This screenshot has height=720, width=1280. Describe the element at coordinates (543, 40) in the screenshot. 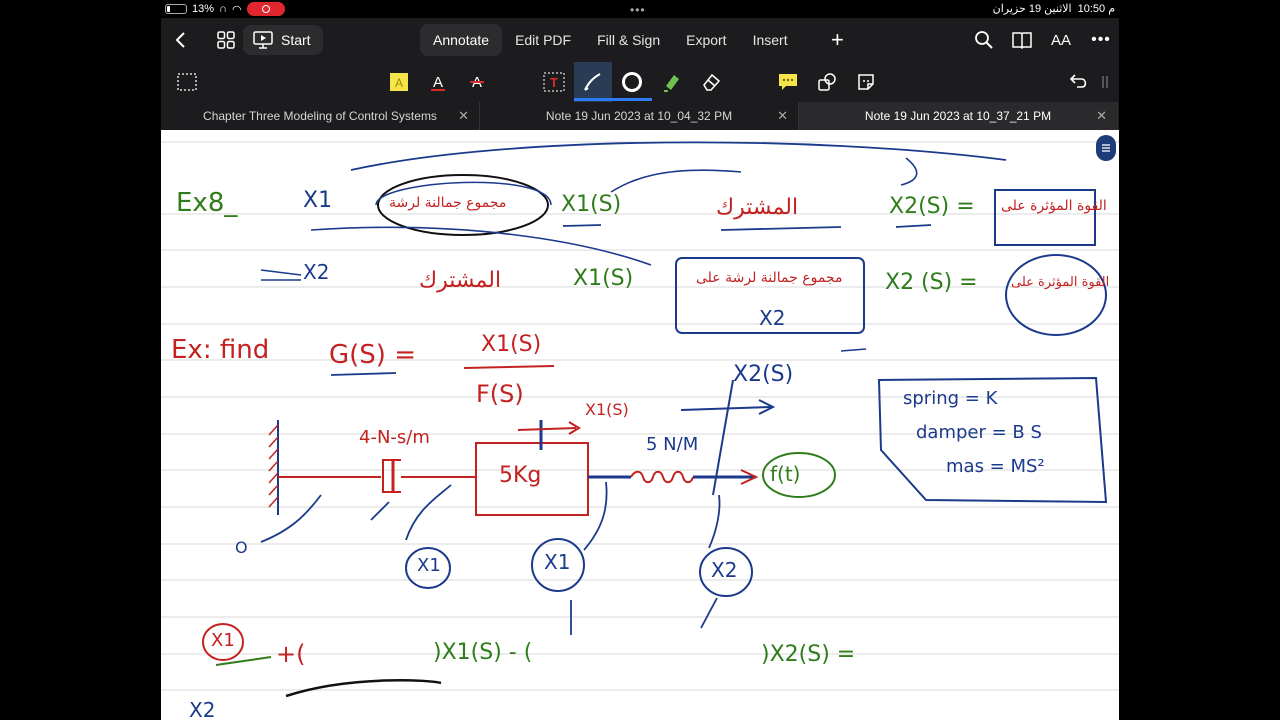

I see `tab-edit-pdf: Edit PDF` at that location.